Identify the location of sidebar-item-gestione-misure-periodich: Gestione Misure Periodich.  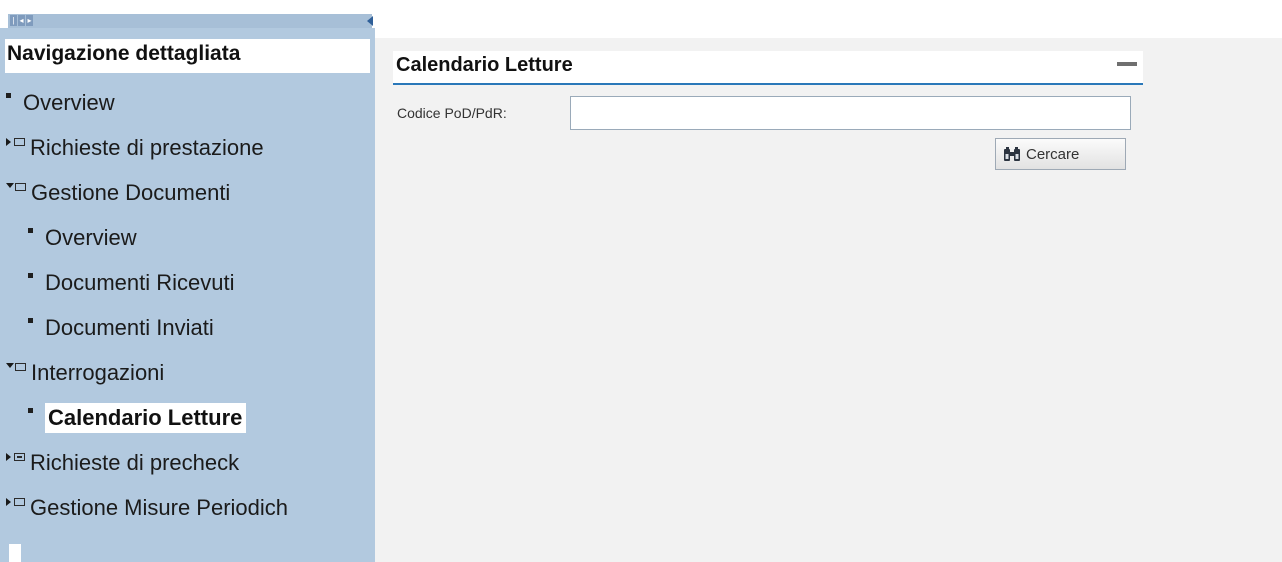
(187, 507).